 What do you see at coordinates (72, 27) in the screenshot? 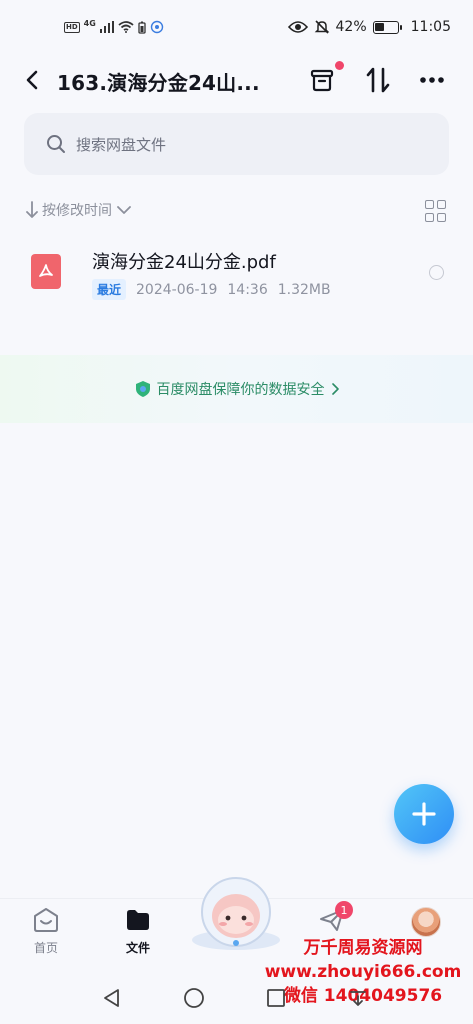
I see `hd-indicator: HD` at bounding box center [72, 27].